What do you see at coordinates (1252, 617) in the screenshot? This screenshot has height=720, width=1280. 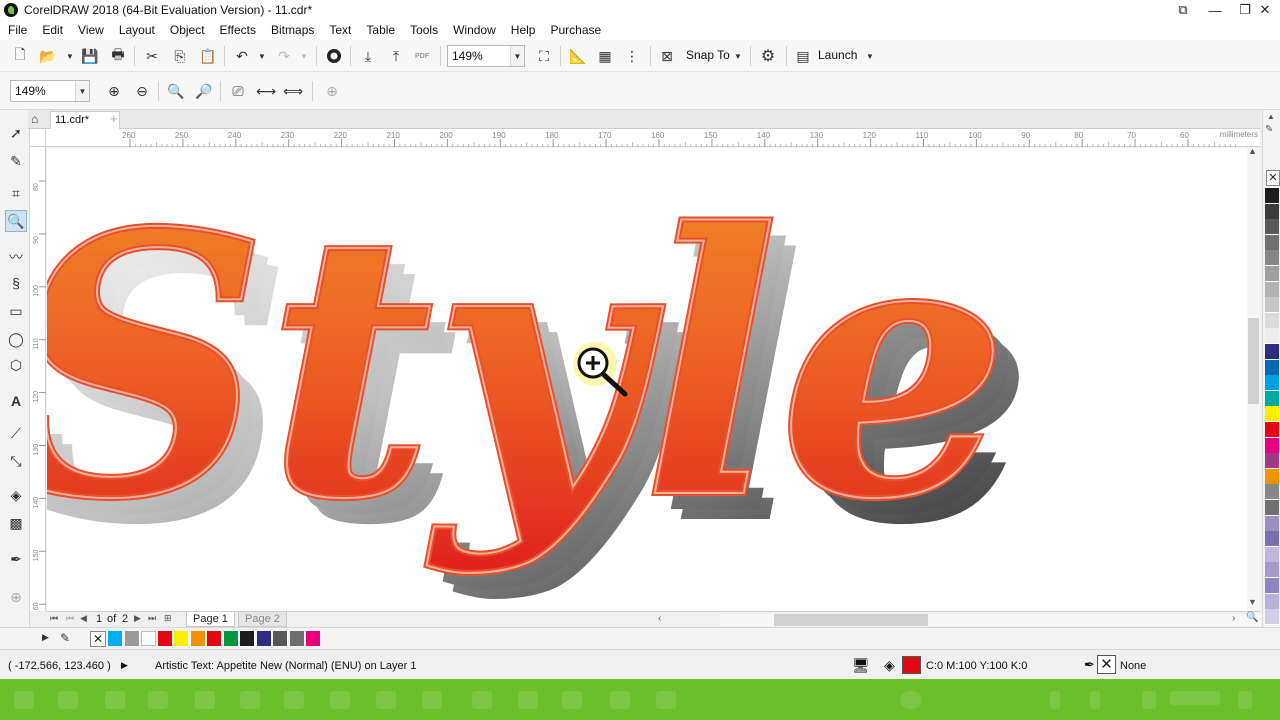 I see `navigator-zoom-icon: 🔍` at bounding box center [1252, 617].